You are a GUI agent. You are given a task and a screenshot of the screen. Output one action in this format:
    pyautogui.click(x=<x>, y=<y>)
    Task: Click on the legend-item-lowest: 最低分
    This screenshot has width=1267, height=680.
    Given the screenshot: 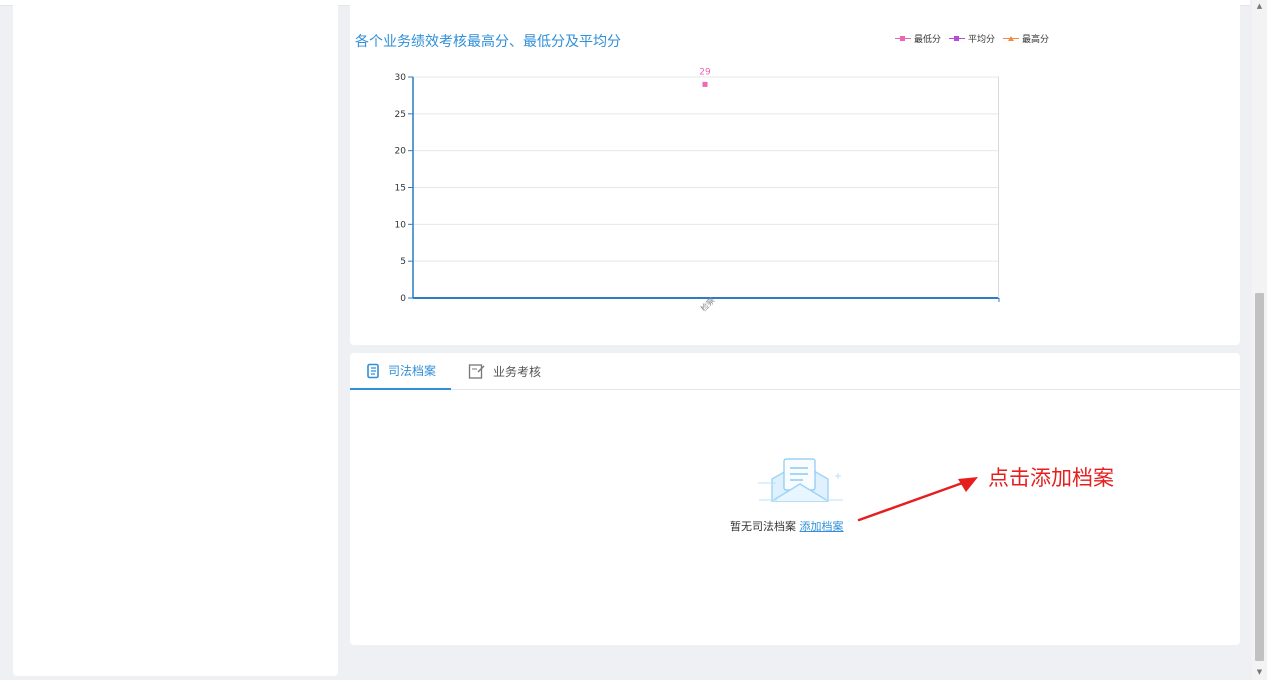 What is the action you would take?
    pyautogui.click(x=918, y=38)
    